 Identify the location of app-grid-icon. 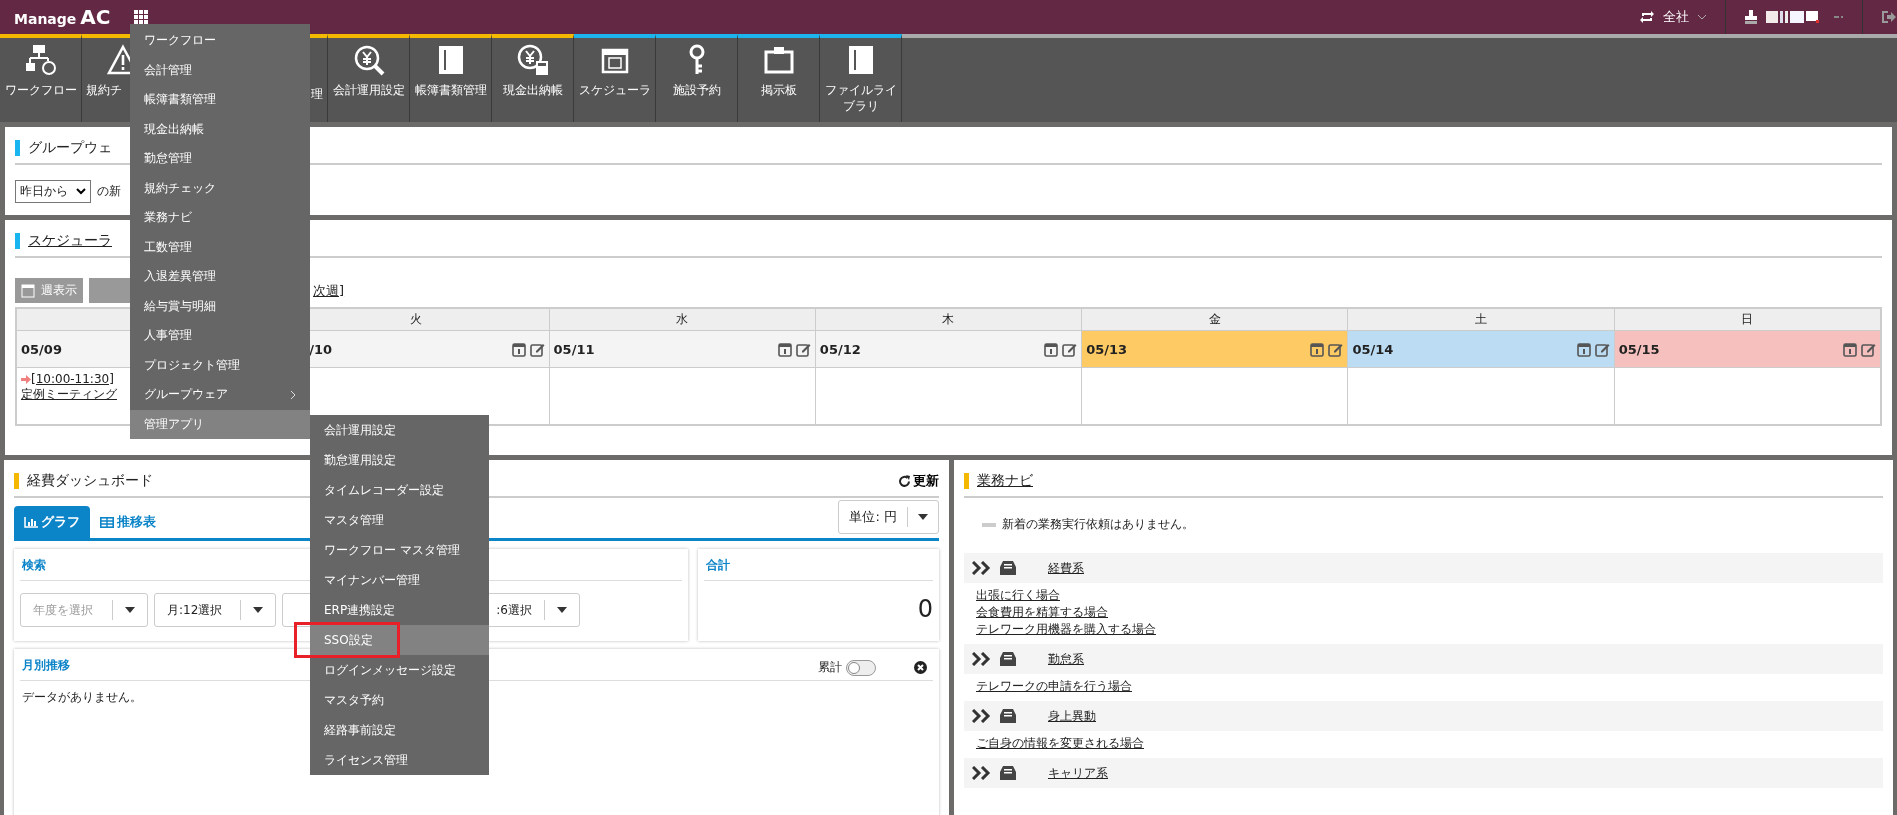
(141, 17).